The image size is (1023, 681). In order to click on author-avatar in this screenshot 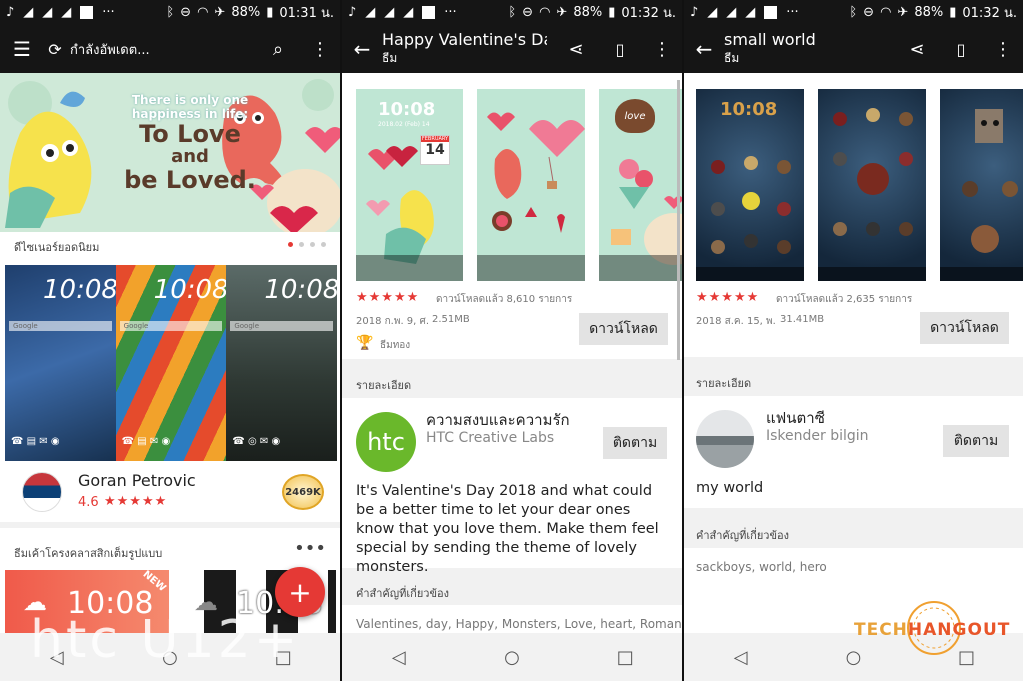, I will do `click(725, 439)`.